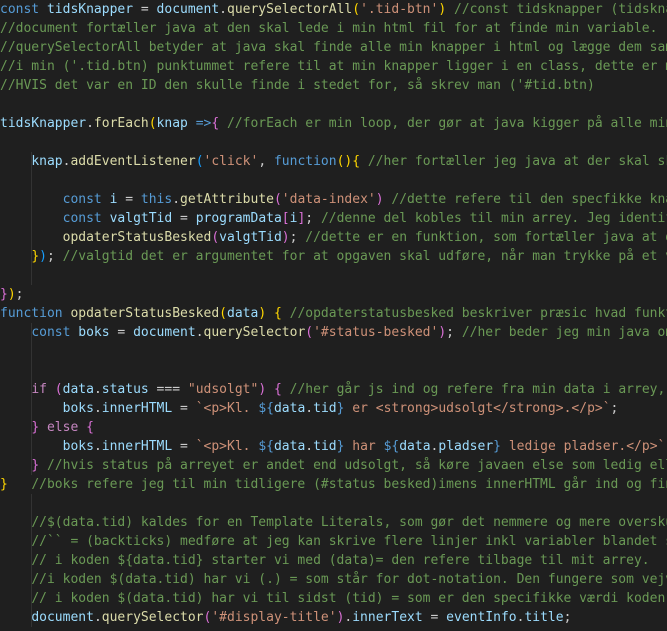 Image resolution: width=667 pixels, height=631 pixels. What do you see at coordinates (544, 617) in the screenshot?
I see `code-token-var: title` at bounding box center [544, 617].